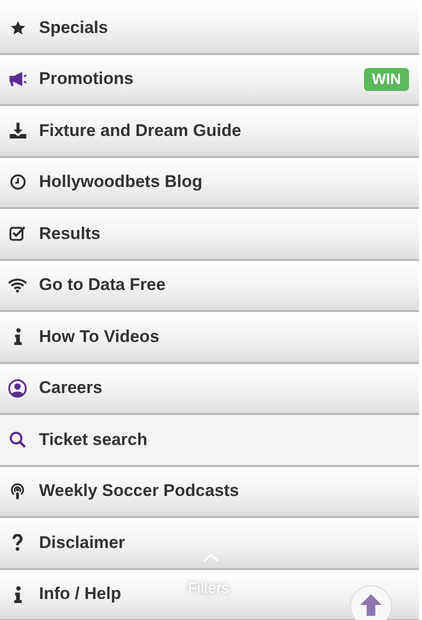 Image resolution: width=422 pixels, height=620 pixels. Describe the element at coordinates (209, 440) in the screenshot. I see `menu-item: Ticket search` at that location.